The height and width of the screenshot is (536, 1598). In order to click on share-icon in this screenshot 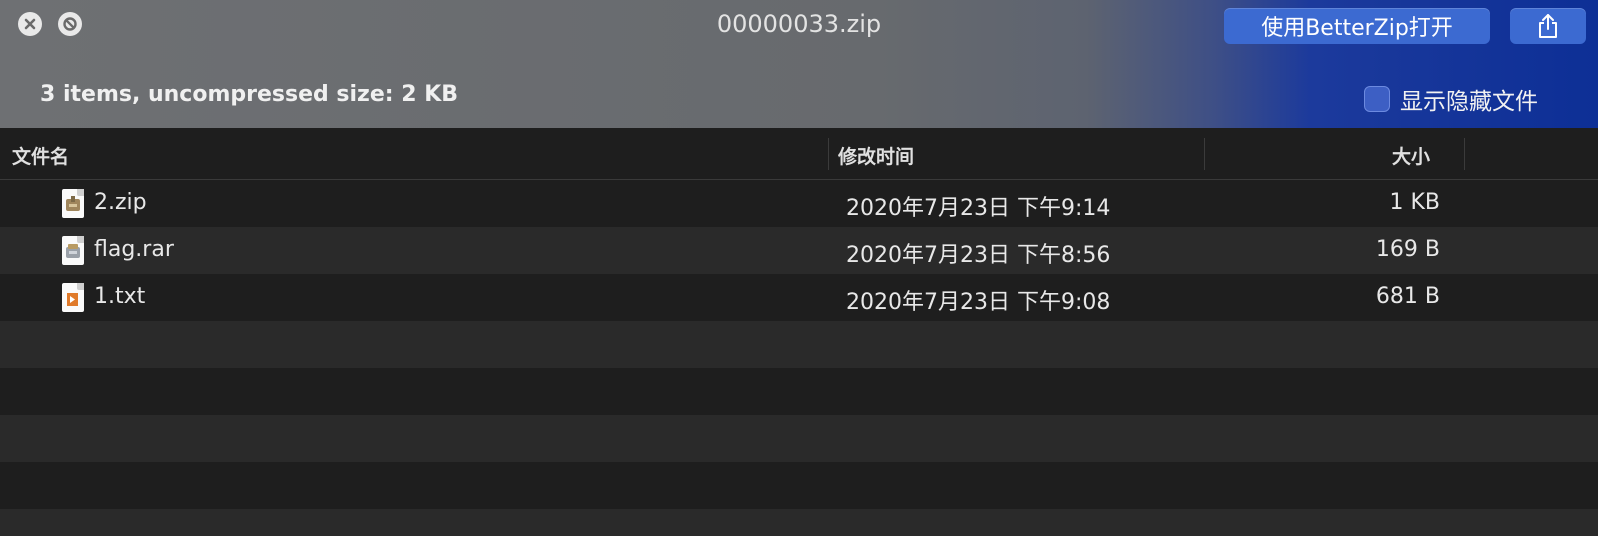, I will do `click(1548, 26)`.